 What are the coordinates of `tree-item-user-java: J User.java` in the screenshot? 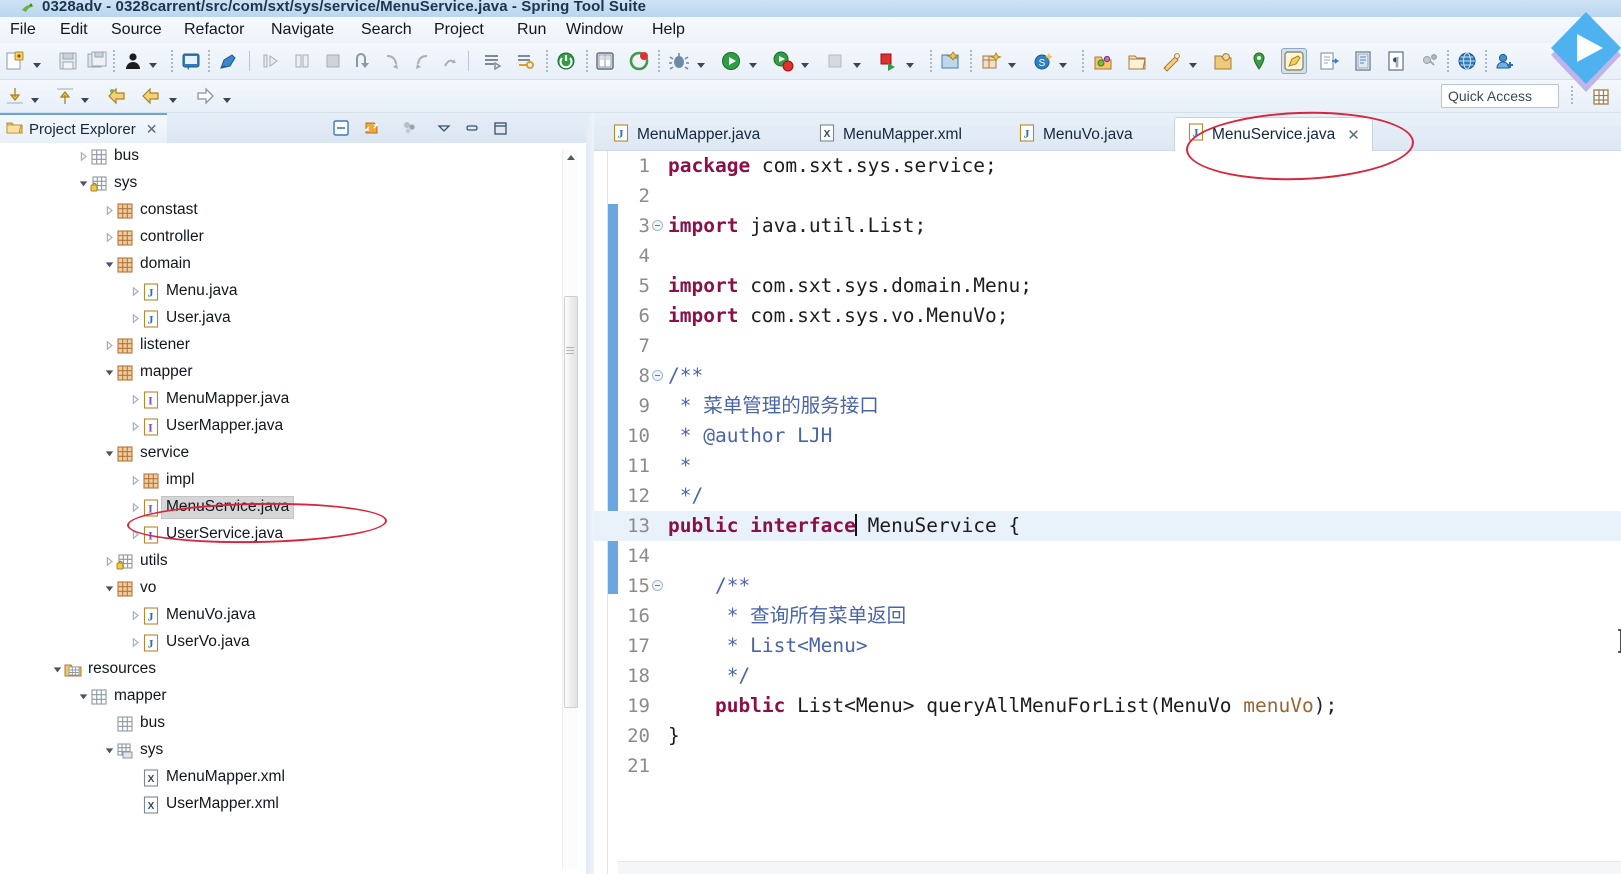 It's located at (283, 318).